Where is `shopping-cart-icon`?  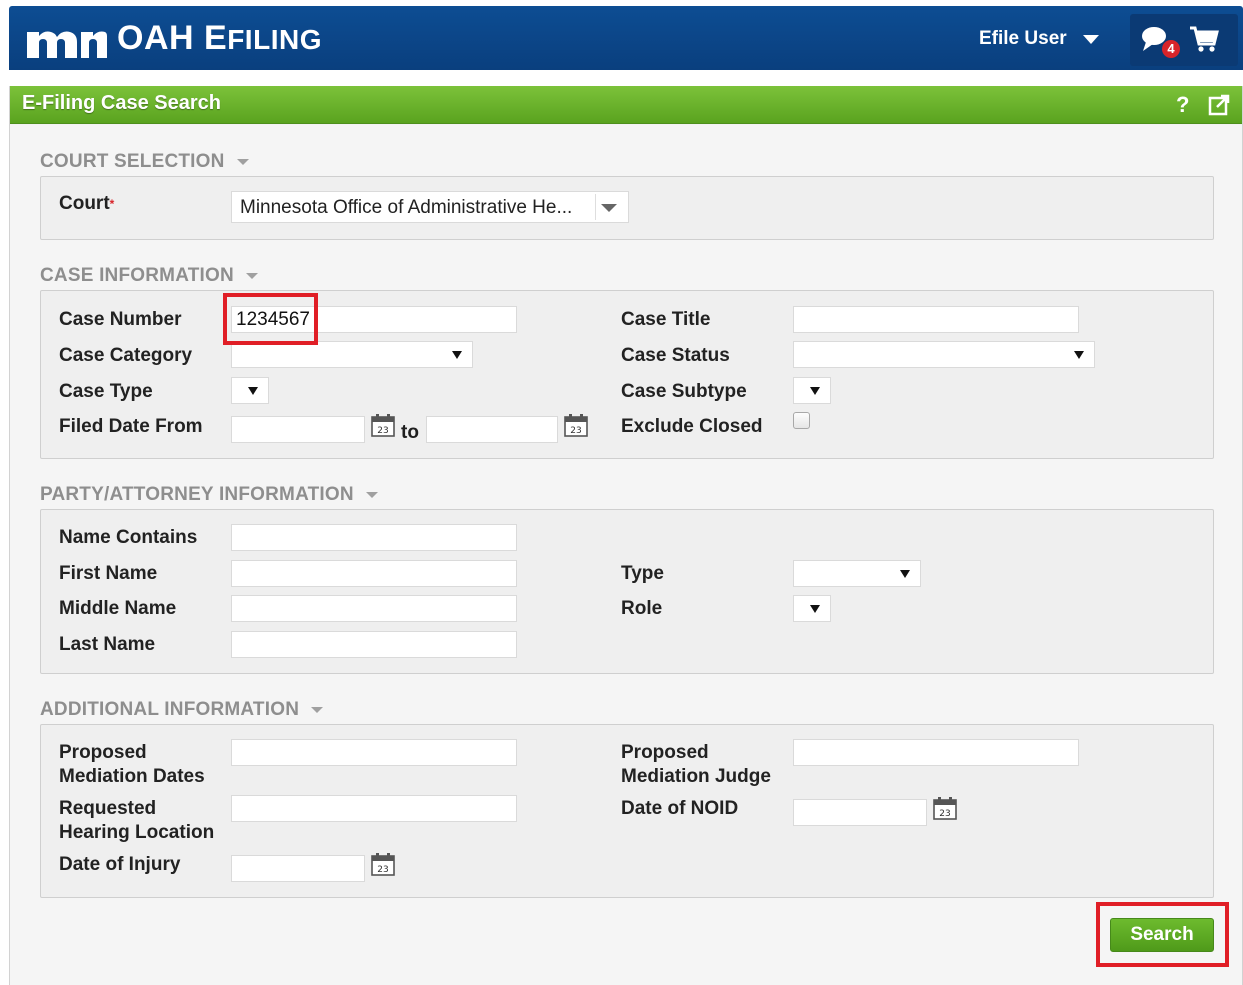 shopping-cart-icon is located at coordinates (1204, 39).